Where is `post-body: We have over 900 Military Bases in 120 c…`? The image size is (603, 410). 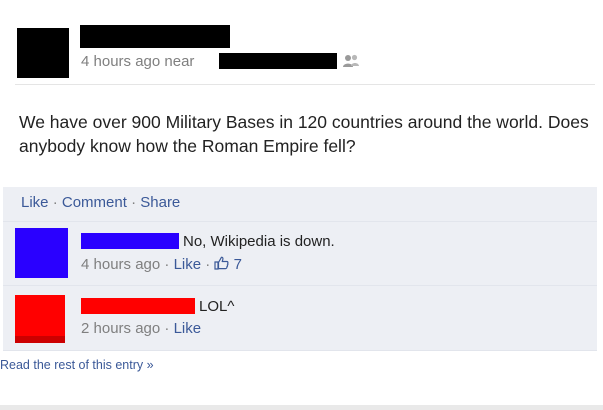 post-body: We have over 900 Military Bases in 120 c… is located at coordinates (304, 134).